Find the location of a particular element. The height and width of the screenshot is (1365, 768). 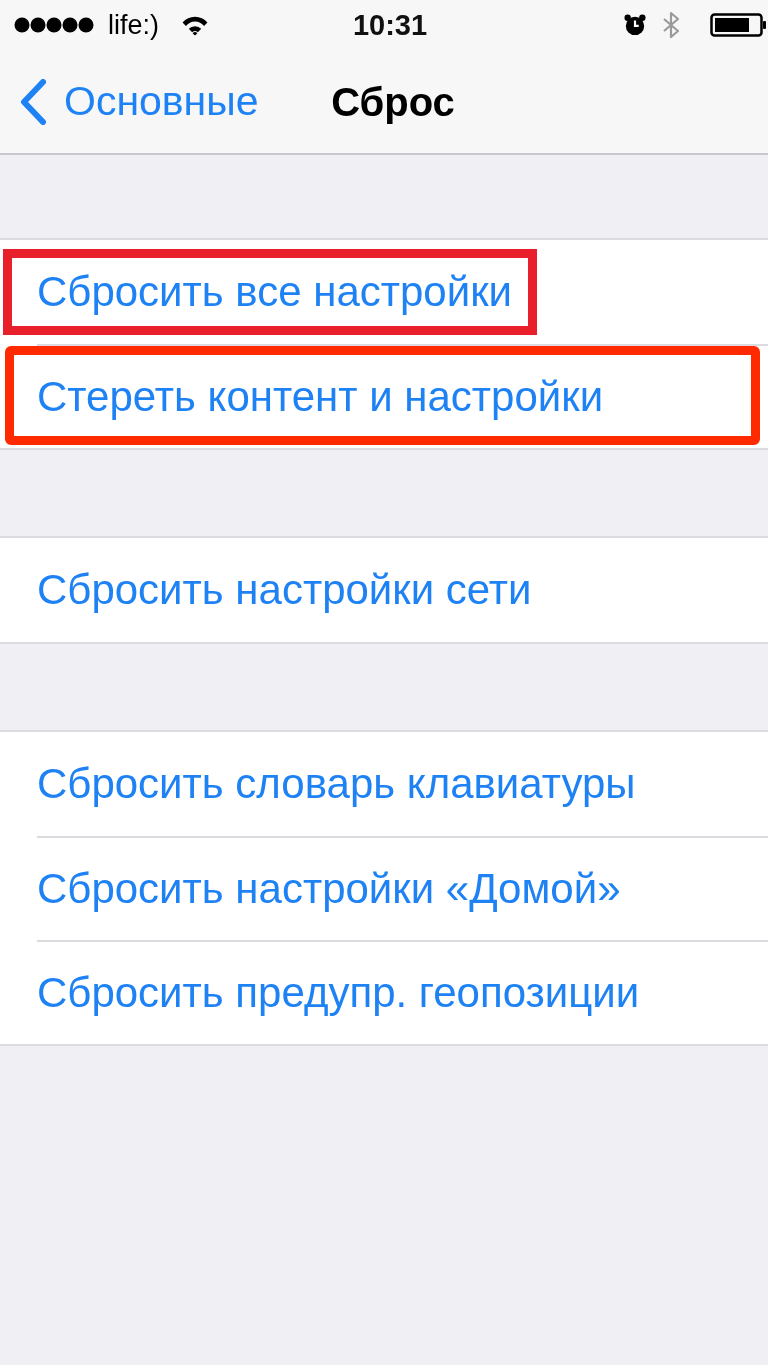

signal-icon is located at coordinates (55, 25).